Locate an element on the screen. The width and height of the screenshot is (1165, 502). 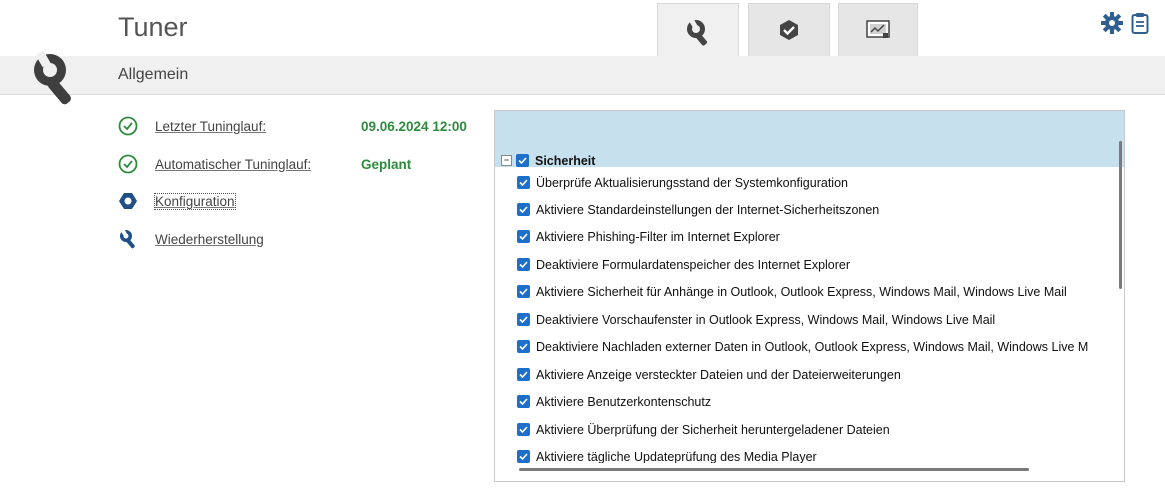
auto-tuning-value: Geplant is located at coordinates (386, 164).